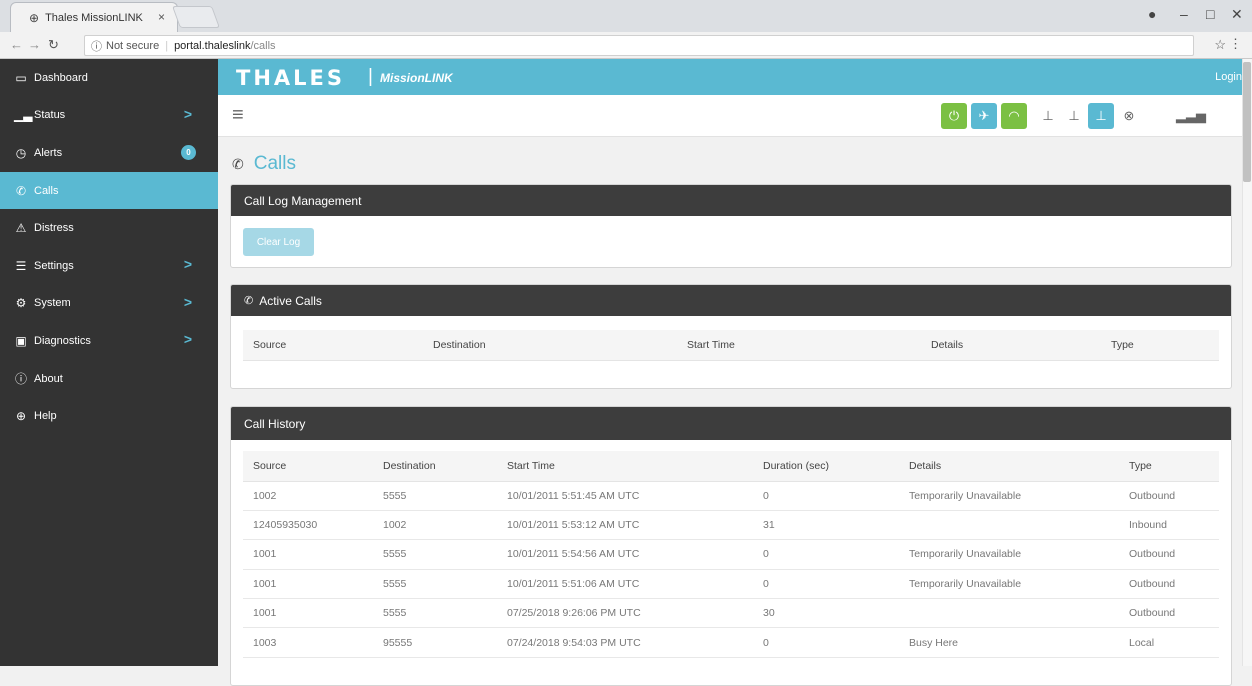  I want to click on bookmark-star-icon: ☆, so click(1220, 45).